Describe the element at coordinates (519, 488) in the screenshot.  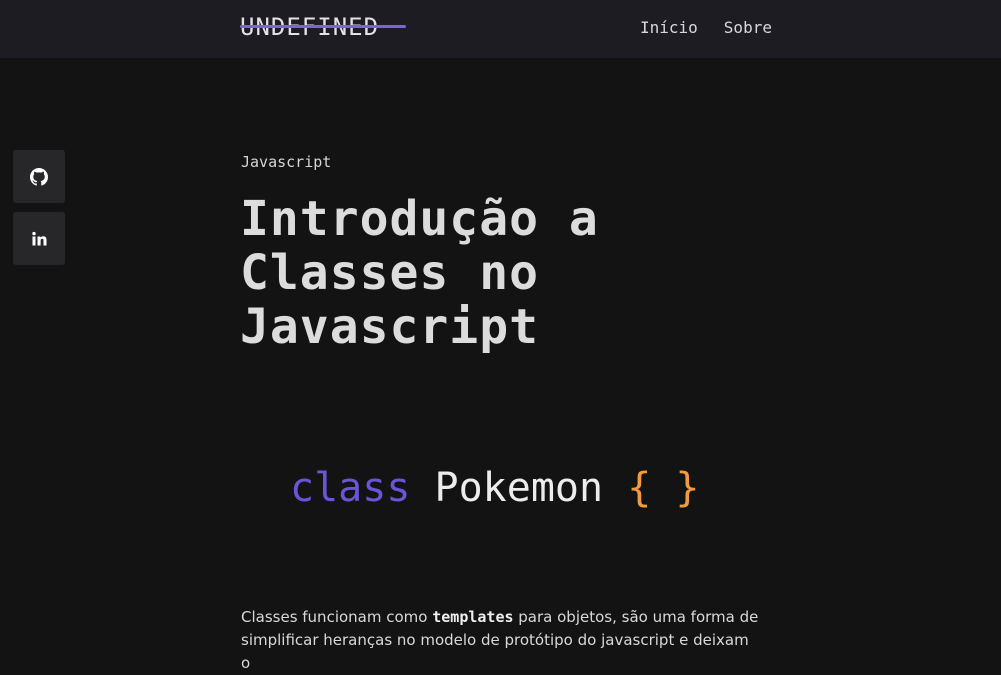
I see `code-class-name: Pokemon` at that location.